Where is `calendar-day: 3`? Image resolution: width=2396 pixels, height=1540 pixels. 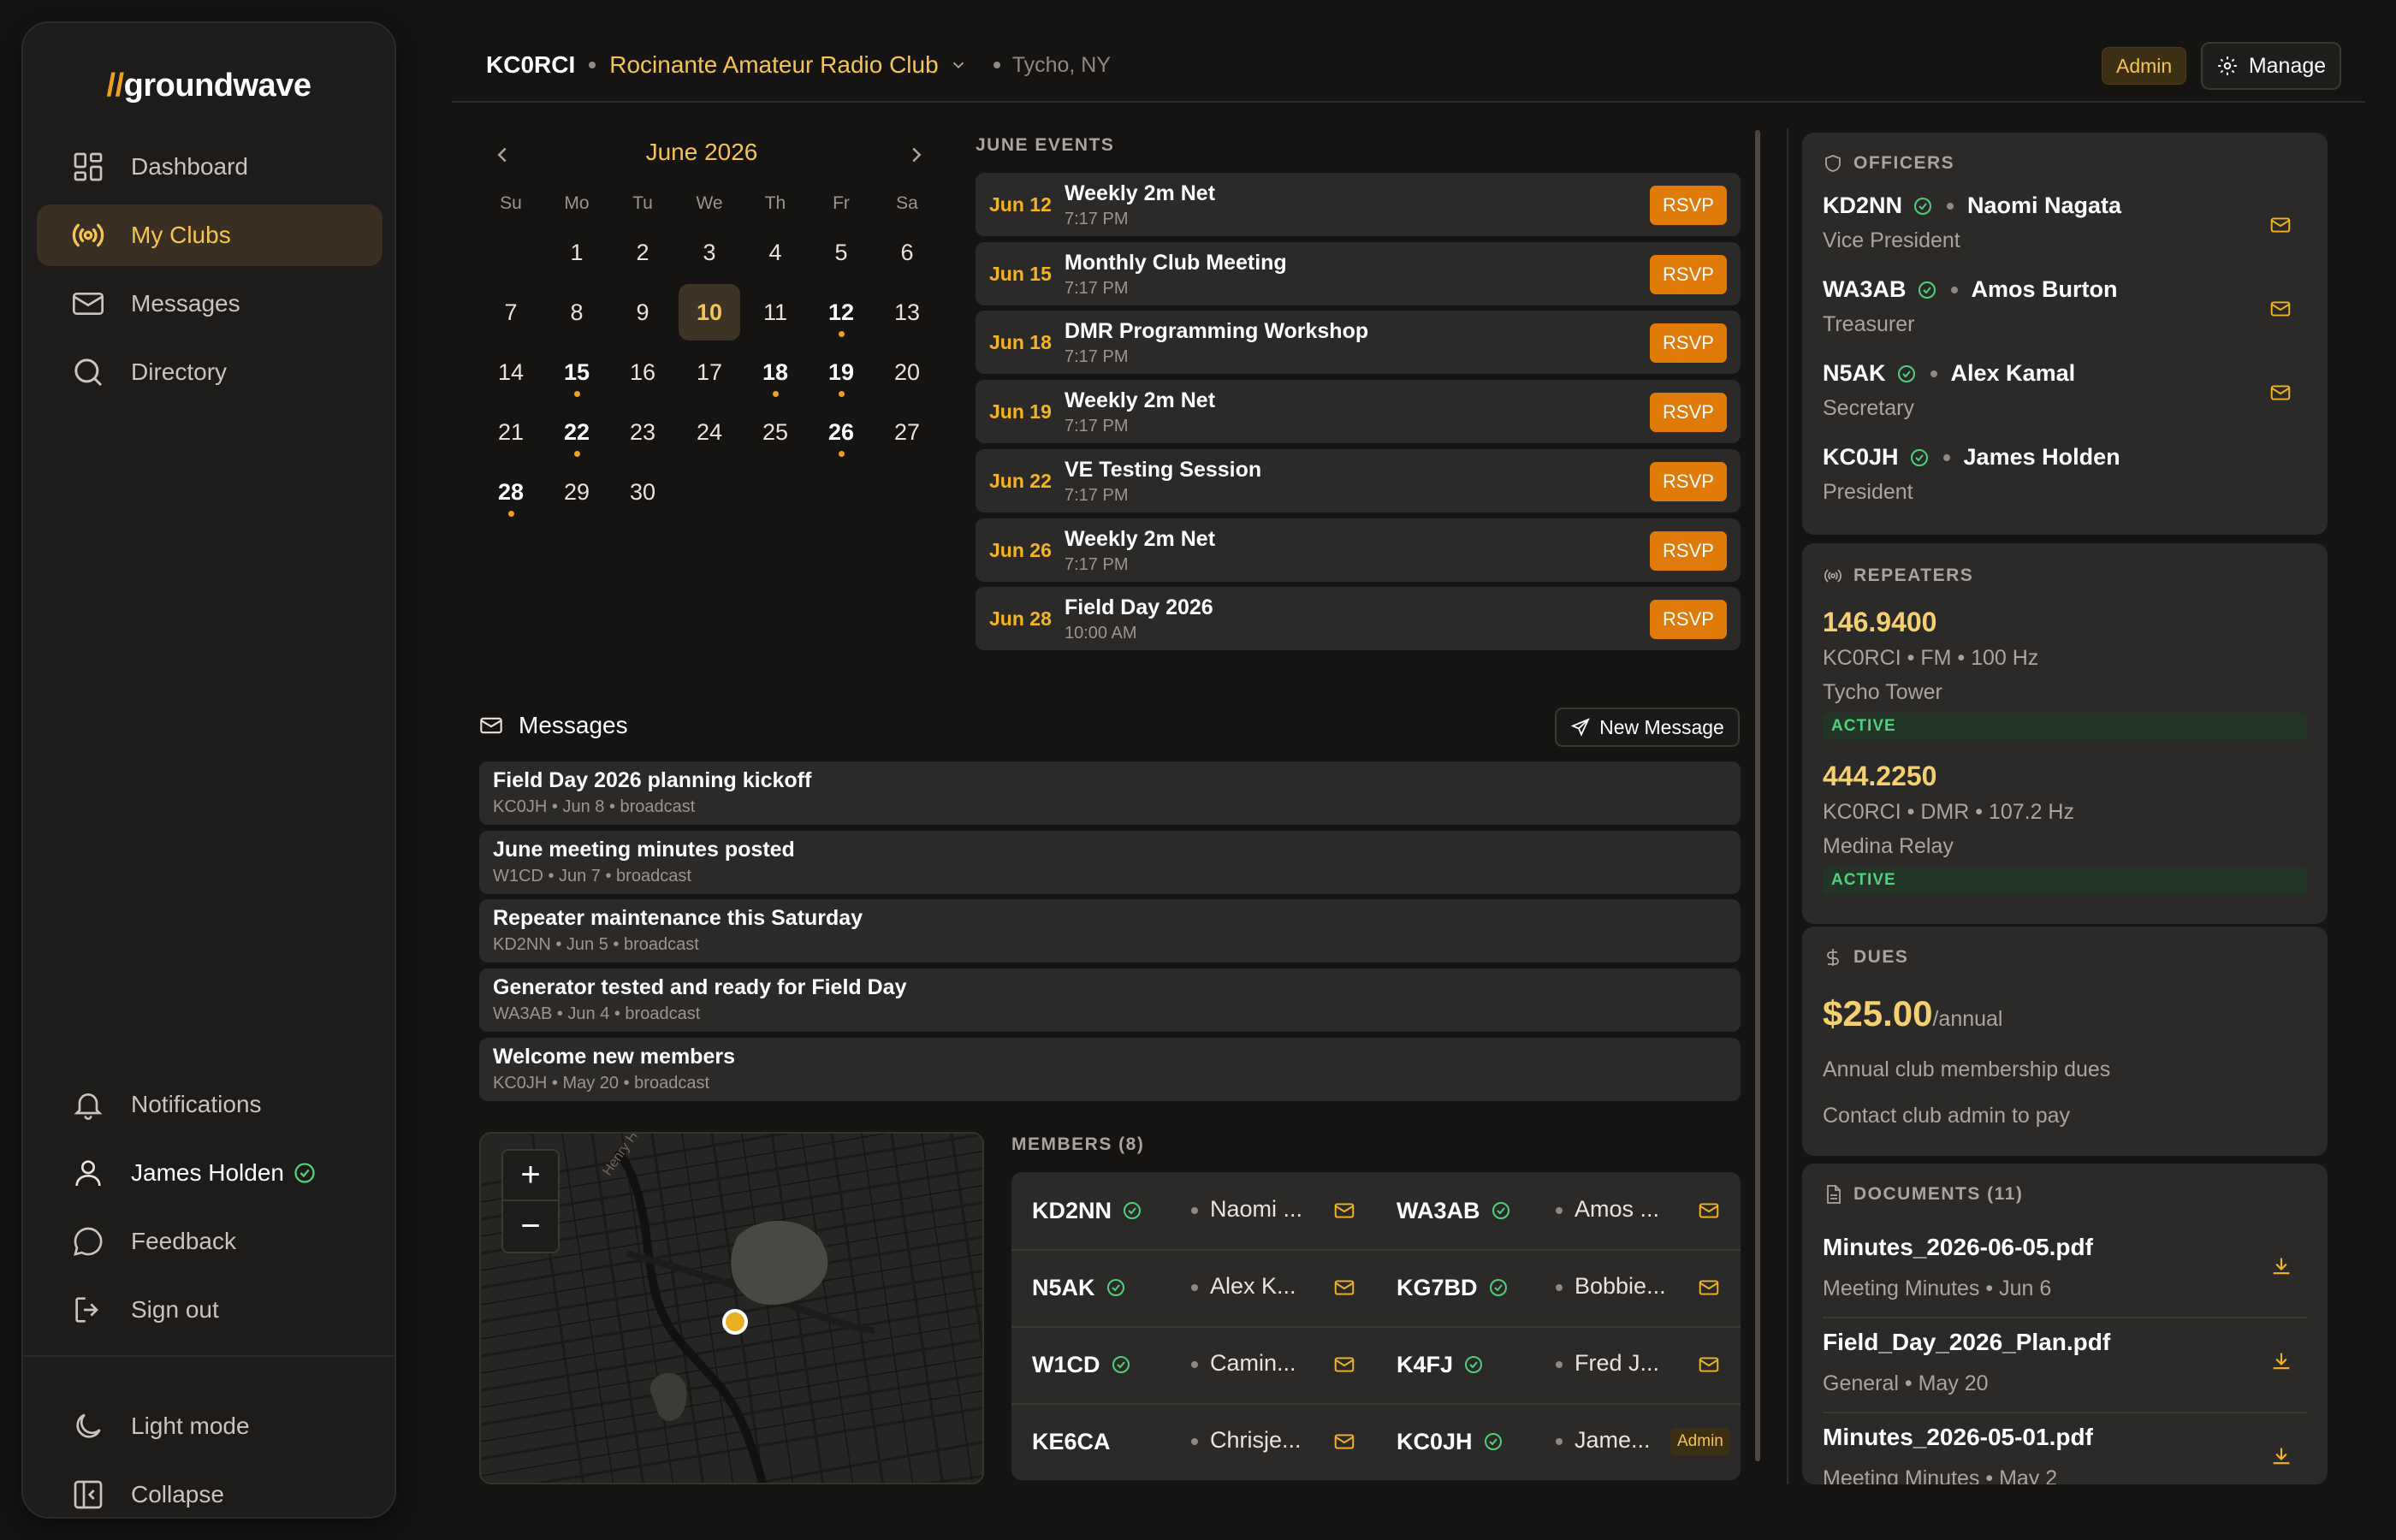 calendar-day: 3 is located at coordinates (709, 252).